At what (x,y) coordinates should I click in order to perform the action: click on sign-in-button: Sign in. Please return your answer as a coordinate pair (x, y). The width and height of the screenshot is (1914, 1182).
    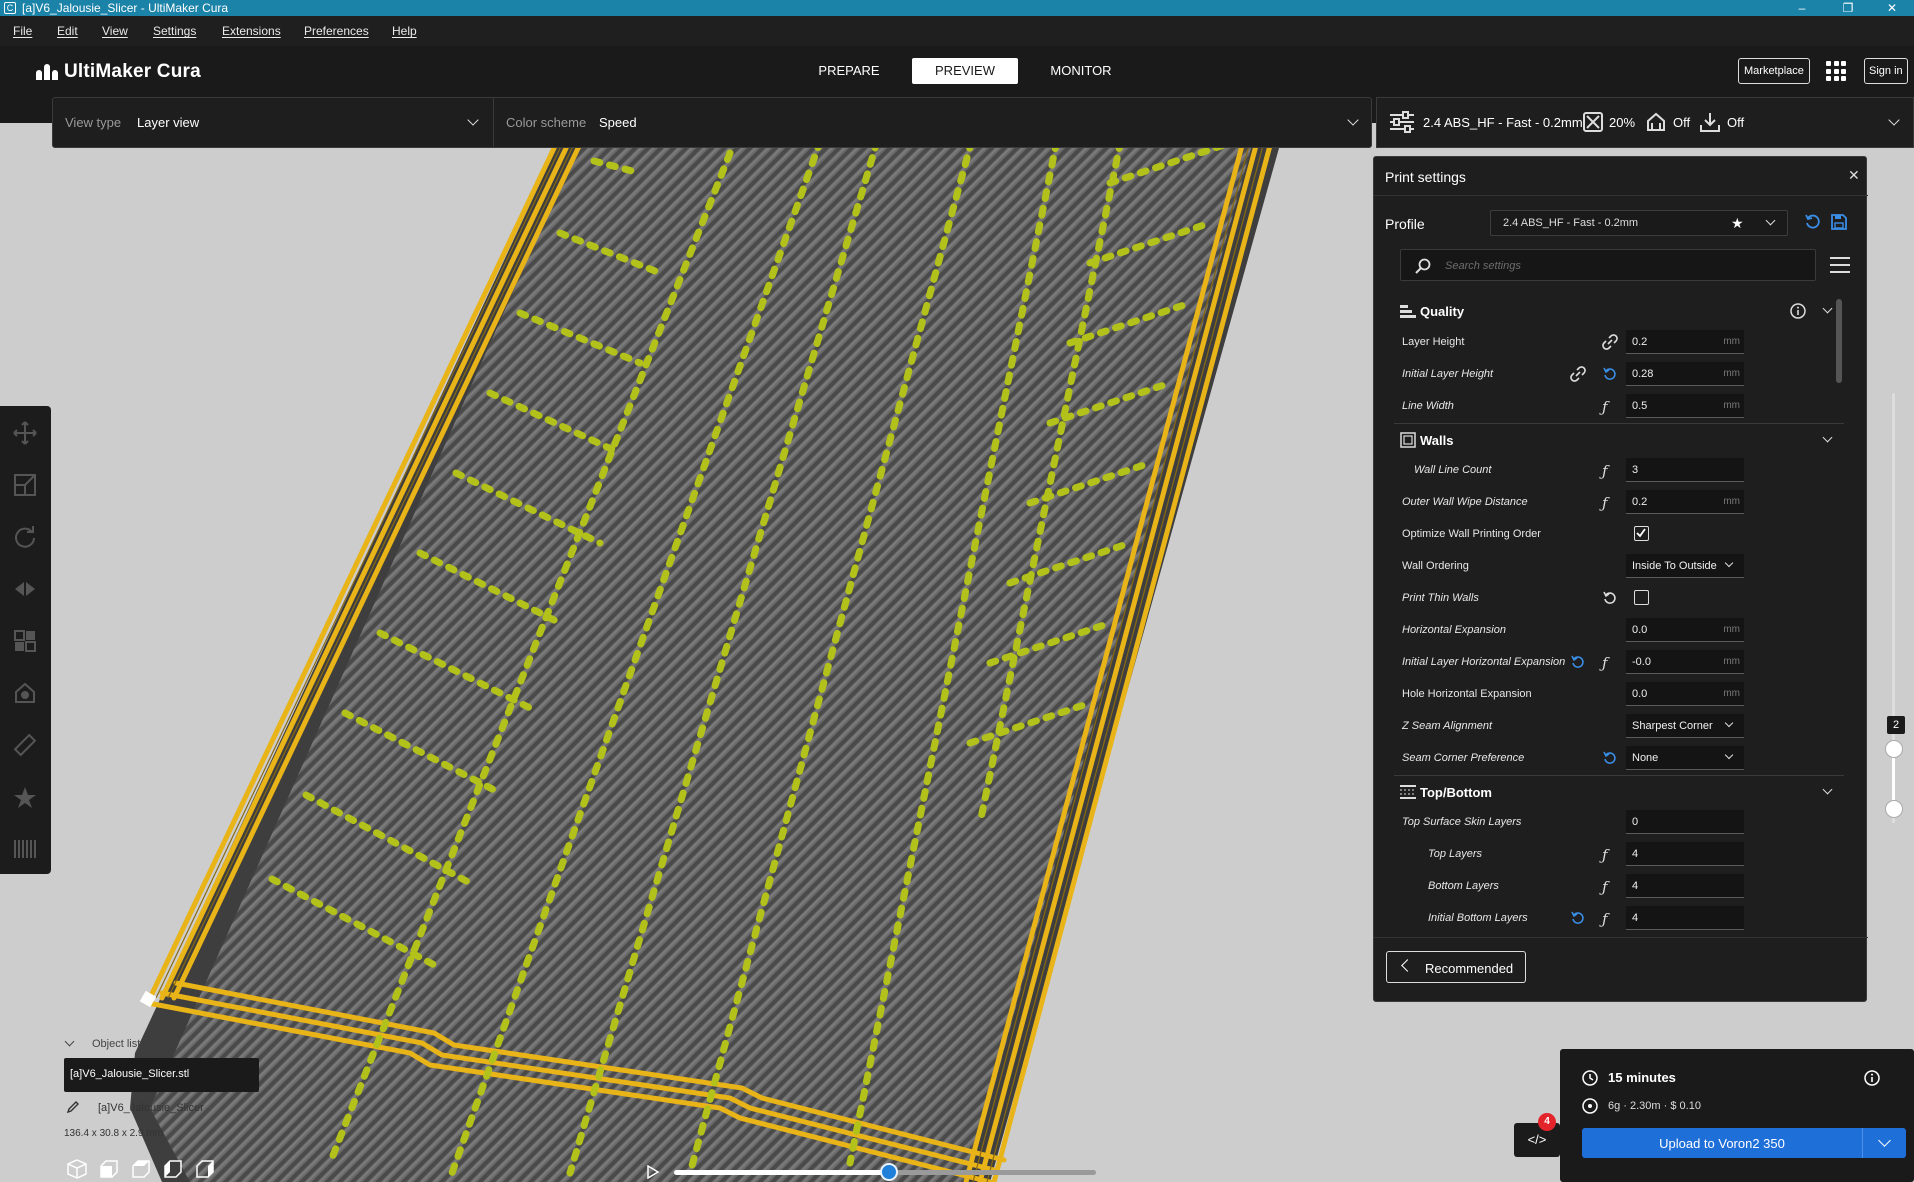
    Looking at the image, I should click on (1886, 71).